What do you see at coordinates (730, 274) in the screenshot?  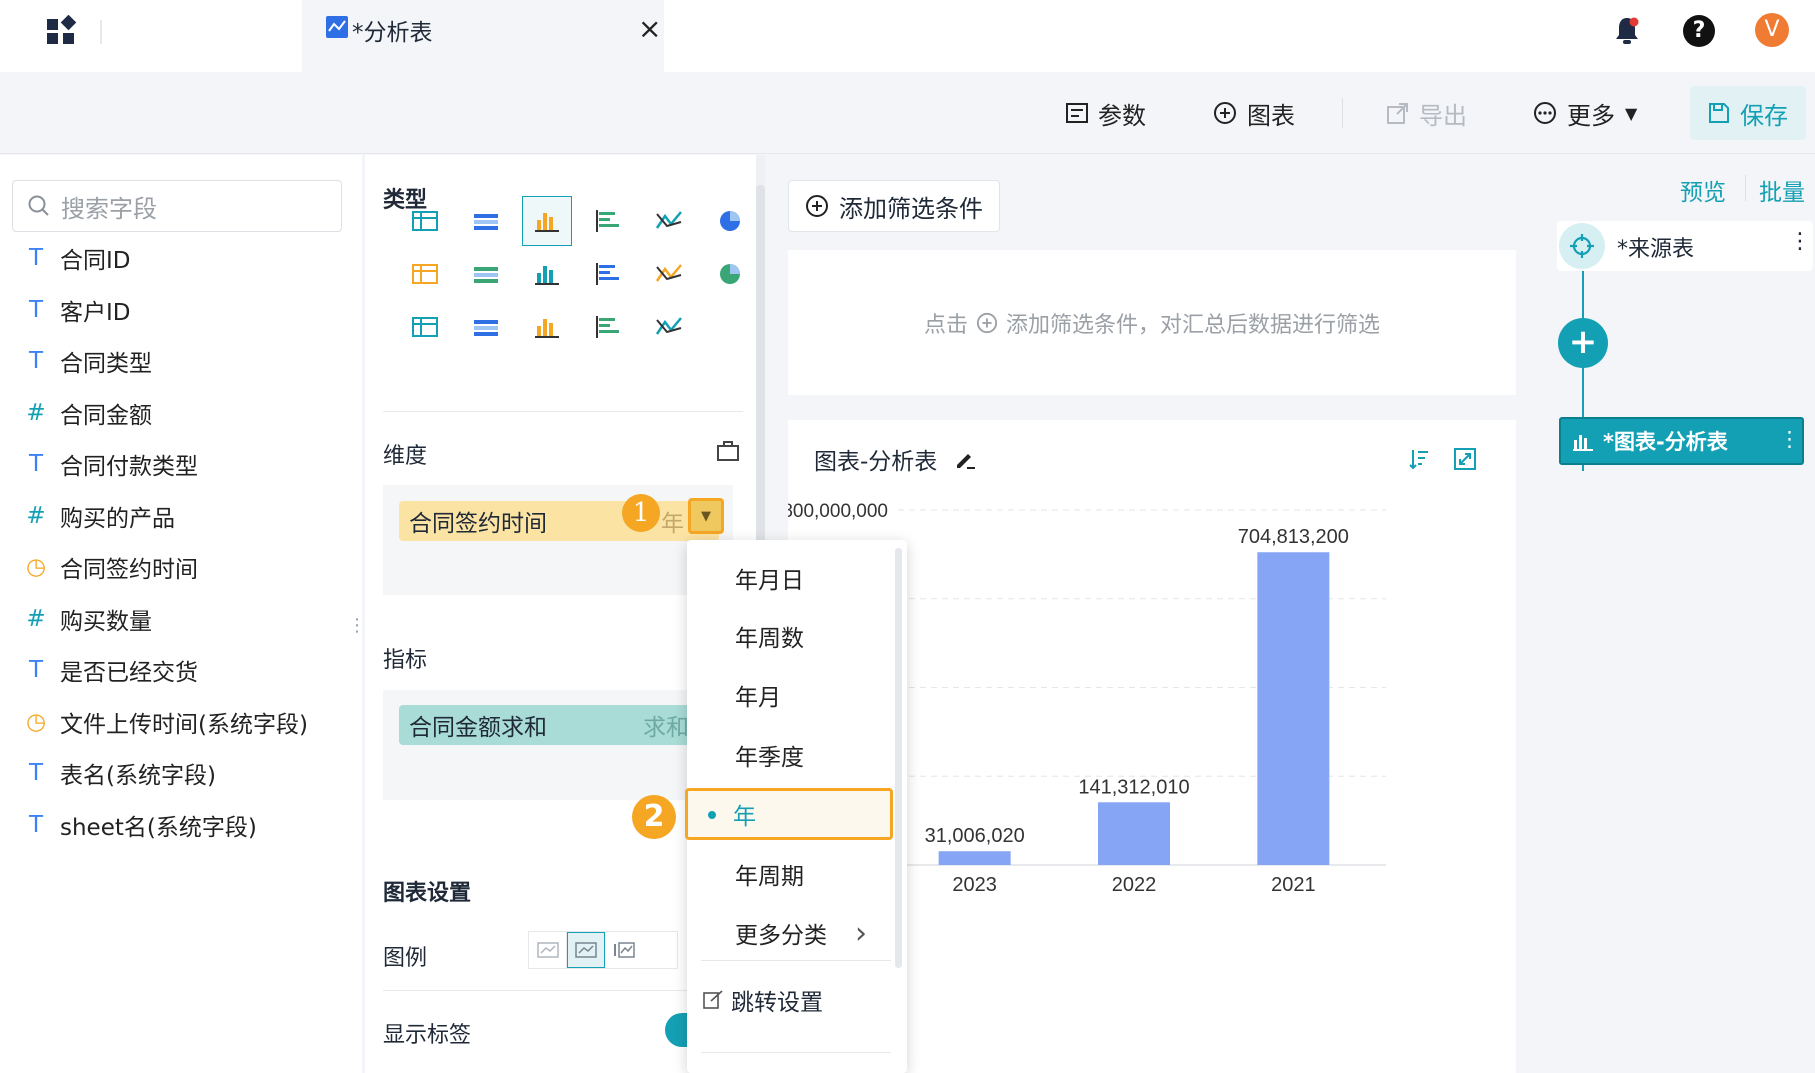 I see `treemap-icon` at bounding box center [730, 274].